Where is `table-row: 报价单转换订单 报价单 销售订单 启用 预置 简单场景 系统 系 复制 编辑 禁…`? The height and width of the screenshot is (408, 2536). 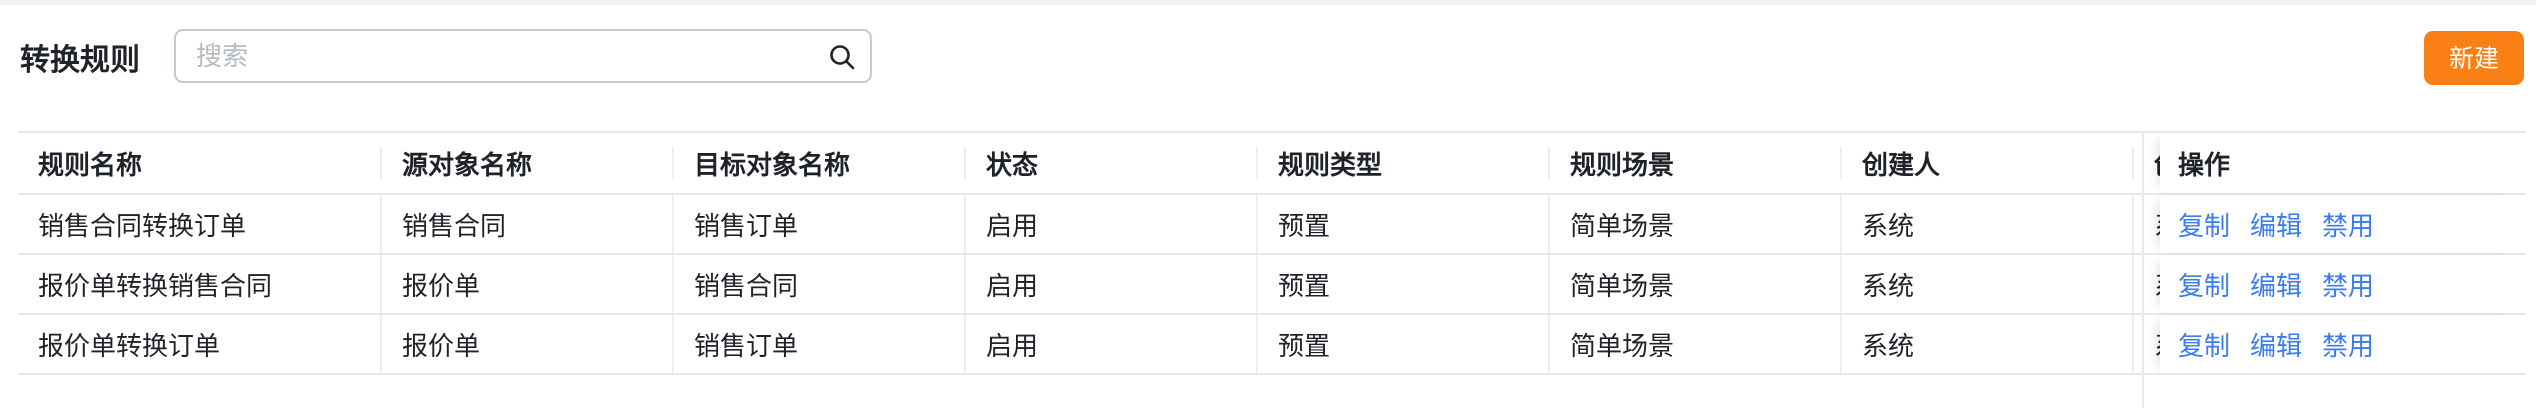 table-row: 报价单转换订单 报价单 销售订单 启用 预置 简单场景 系统 系 复制 编辑 禁… is located at coordinates (1272, 345).